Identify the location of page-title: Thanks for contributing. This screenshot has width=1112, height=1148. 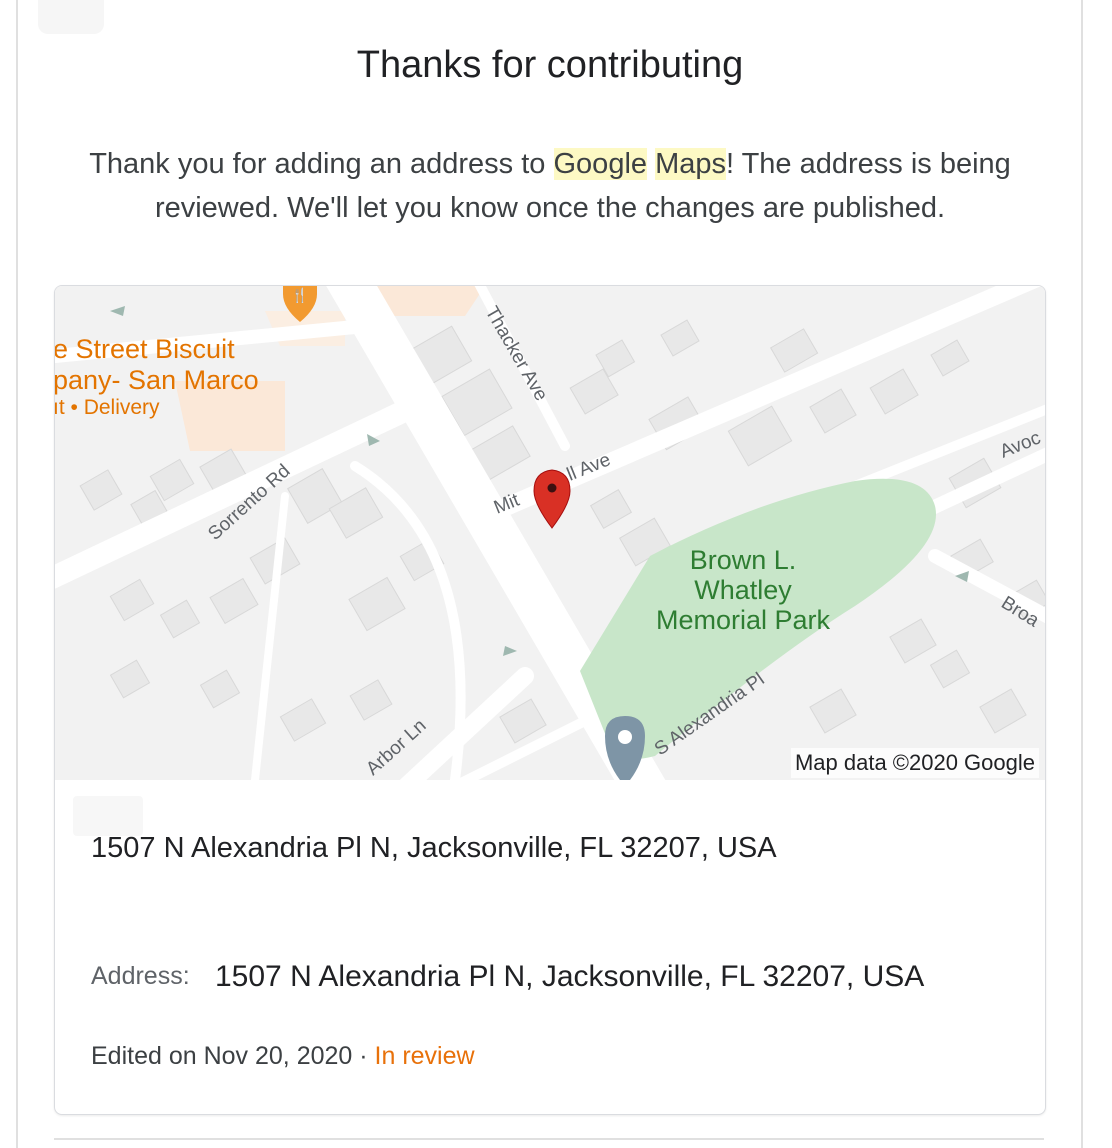
(550, 65).